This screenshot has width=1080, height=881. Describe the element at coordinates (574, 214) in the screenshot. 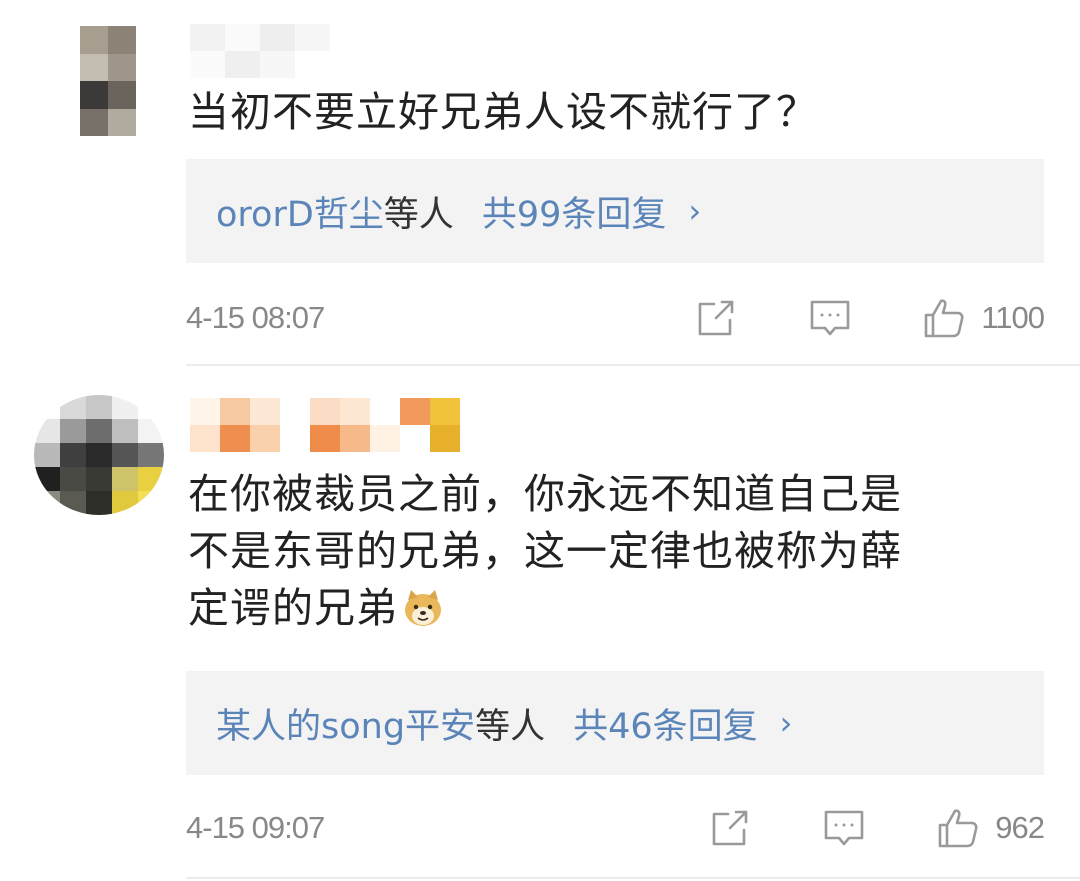

I see `reply-count: 共99条回复` at that location.